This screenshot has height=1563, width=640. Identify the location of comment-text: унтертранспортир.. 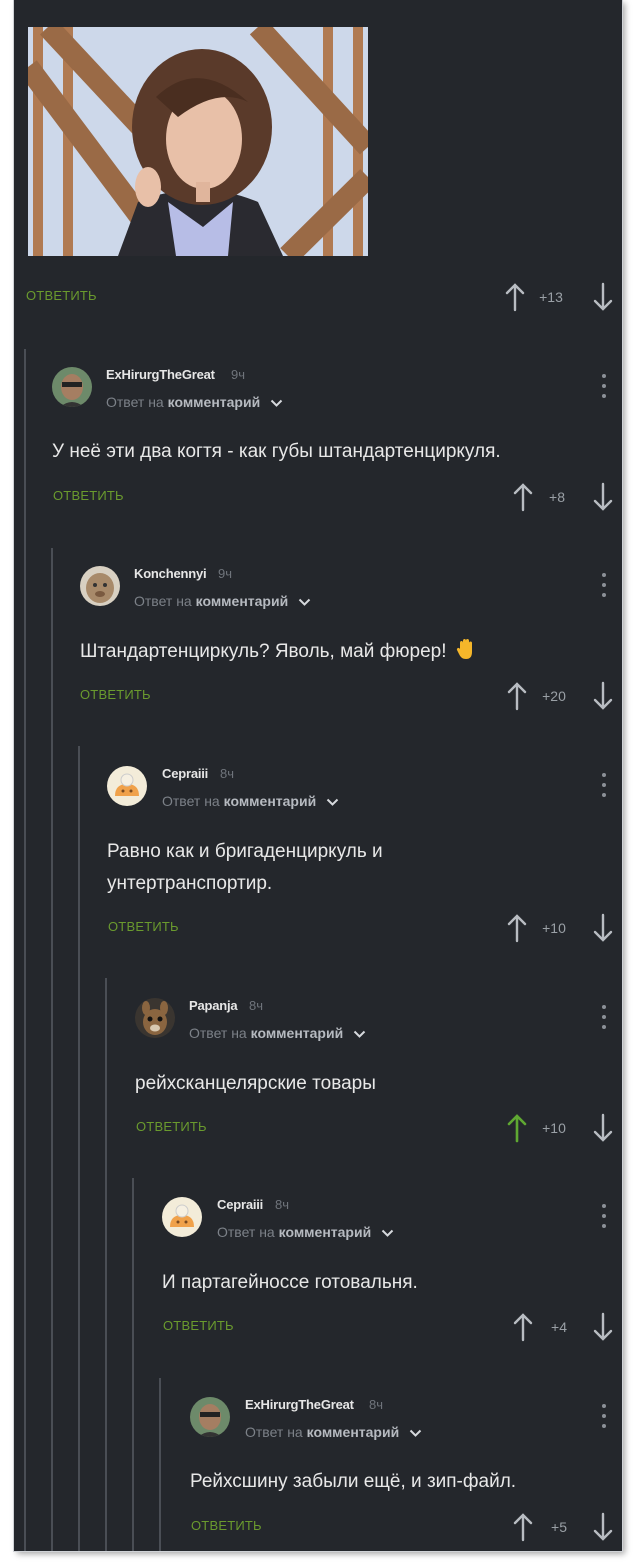
(190, 883).